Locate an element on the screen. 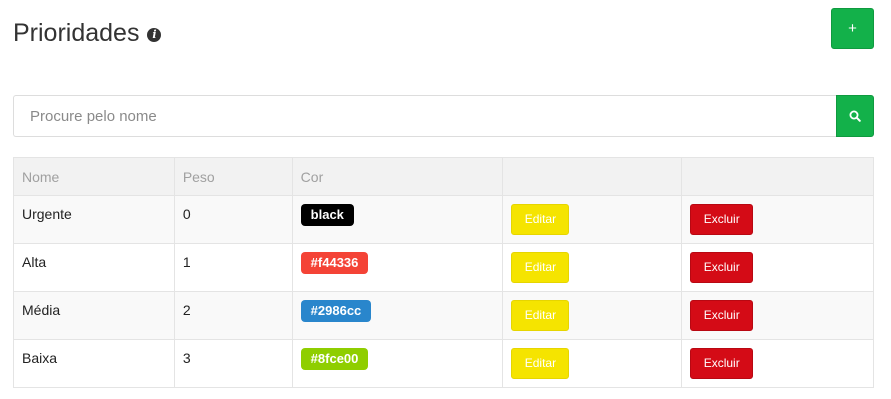 The width and height of the screenshot is (891, 399). table-row: Alta 1 #f44336 Editar Excluir is located at coordinates (443, 267).